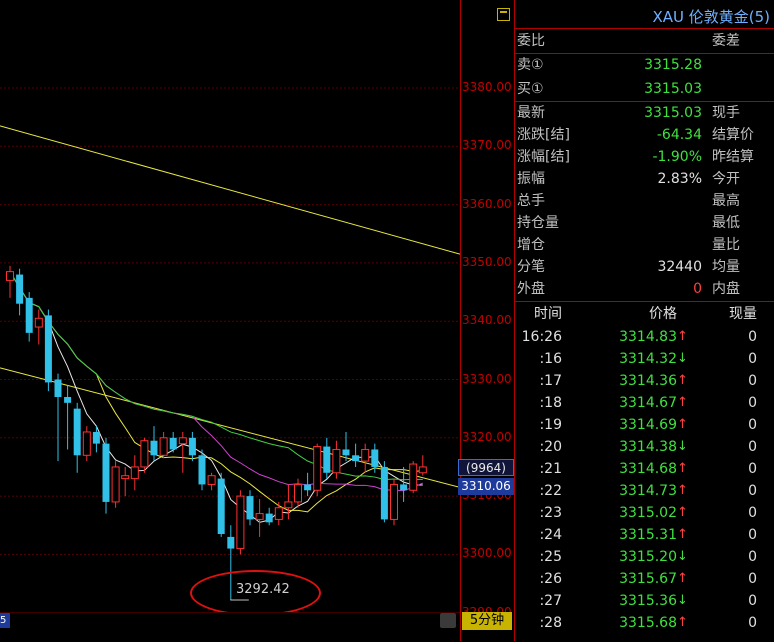 The height and width of the screenshot is (642, 774). What do you see at coordinates (644, 579) in the screenshot?
I see `tick-row: :26 3315.67 ↑ 0` at bounding box center [644, 579].